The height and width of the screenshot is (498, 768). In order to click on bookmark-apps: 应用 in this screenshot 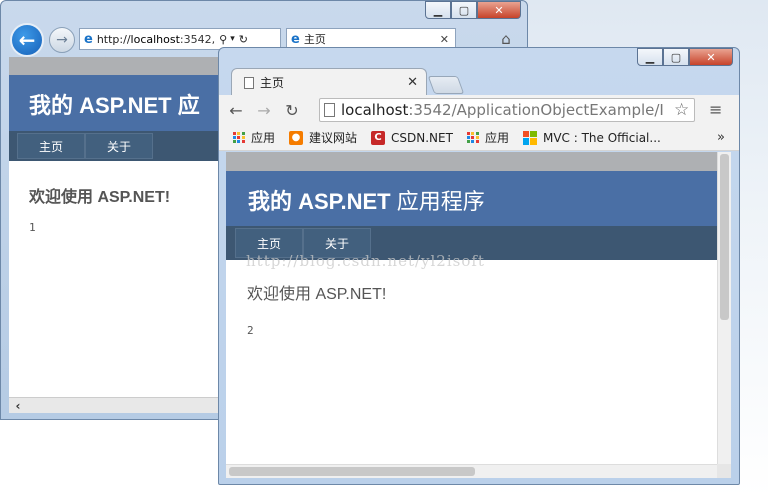, I will do `click(254, 137)`.